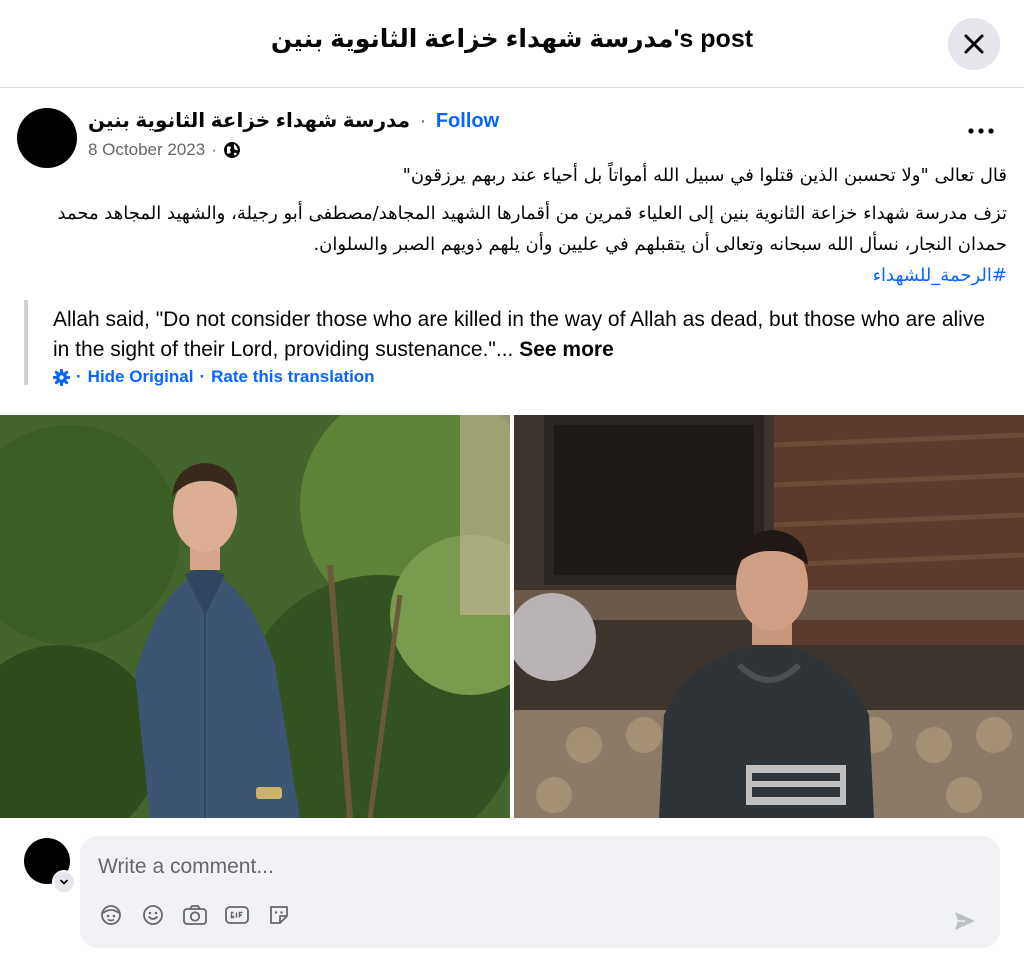 This screenshot has height=974, width=1024. I want to click on close-icon, so click(974, 44).